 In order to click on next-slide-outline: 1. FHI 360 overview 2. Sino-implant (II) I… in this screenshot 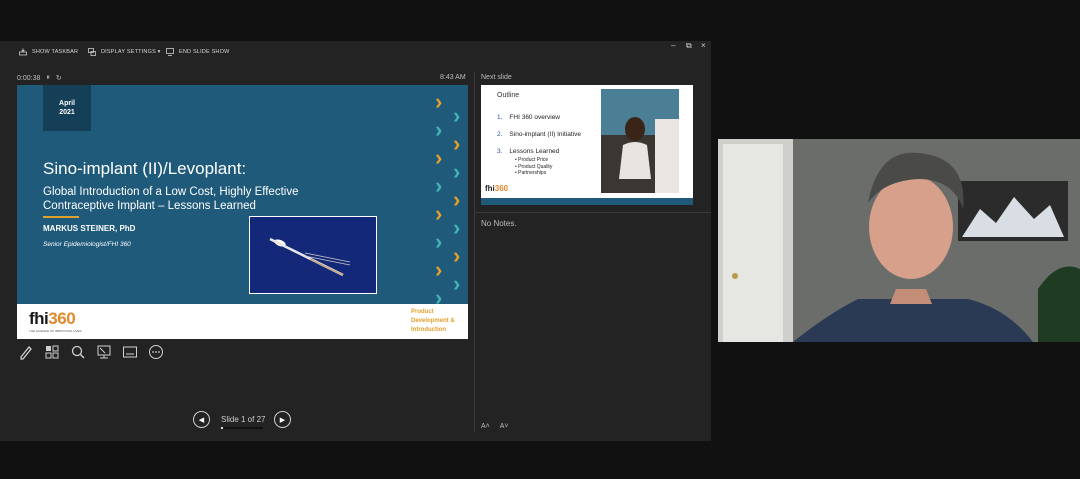, I will do `click(539, 147)`.